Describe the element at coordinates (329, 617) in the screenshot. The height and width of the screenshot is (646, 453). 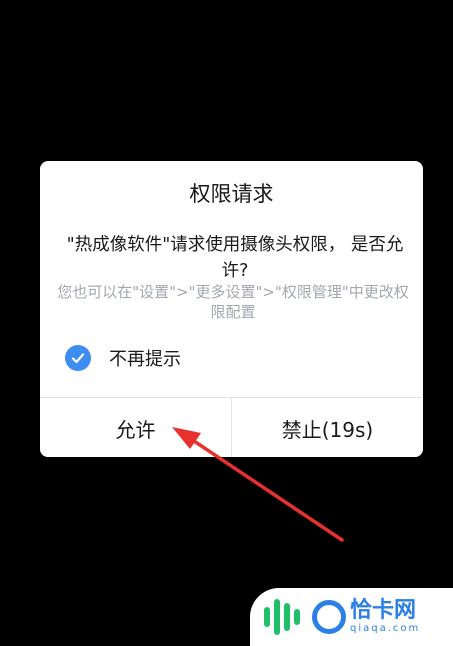
I see `circle-logo-icon` at that location.